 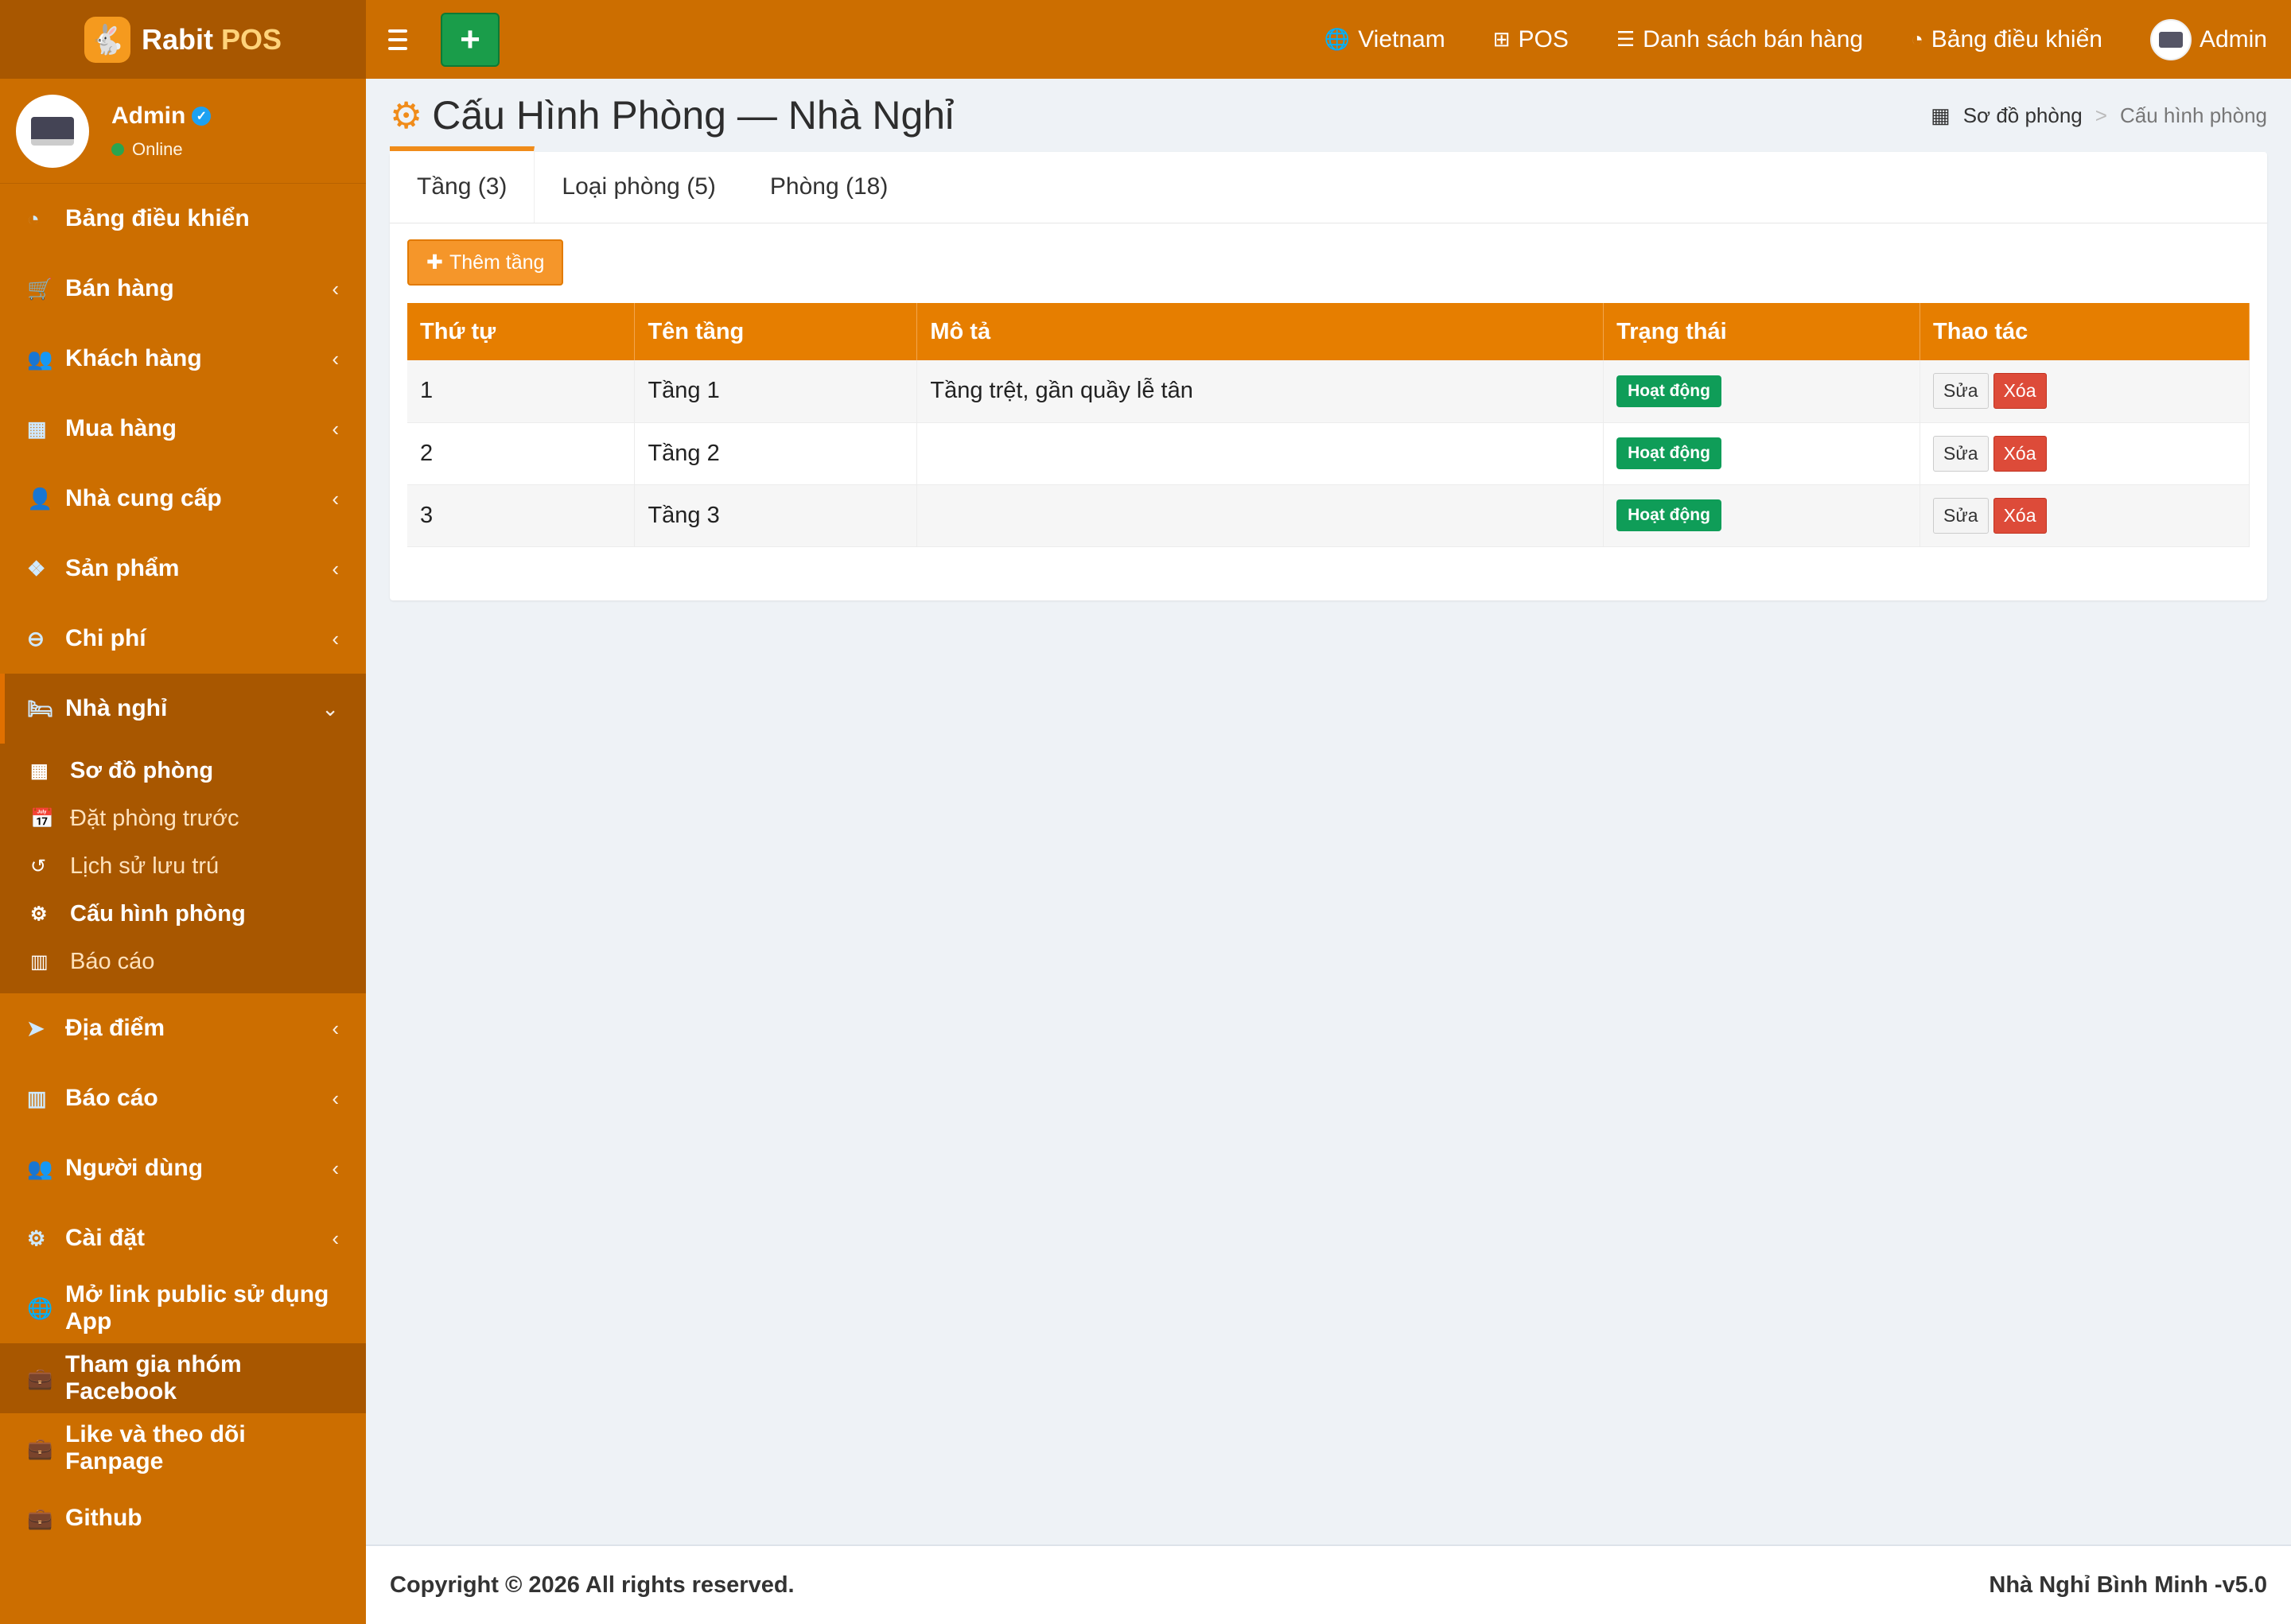 I want to click on sidebar-item-settings: ⚙ Cài đặt ‹, so click(x=183, y=1238).